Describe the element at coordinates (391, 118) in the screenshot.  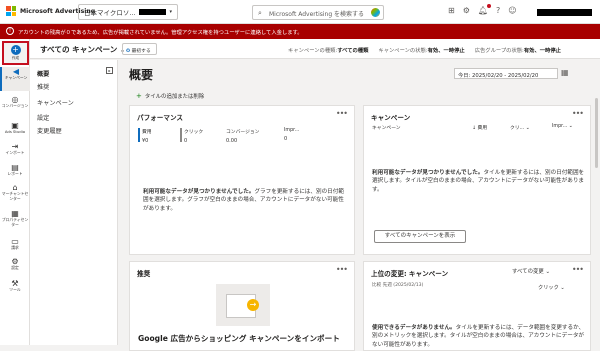
I see `card-title: キャンペーン` at that location.